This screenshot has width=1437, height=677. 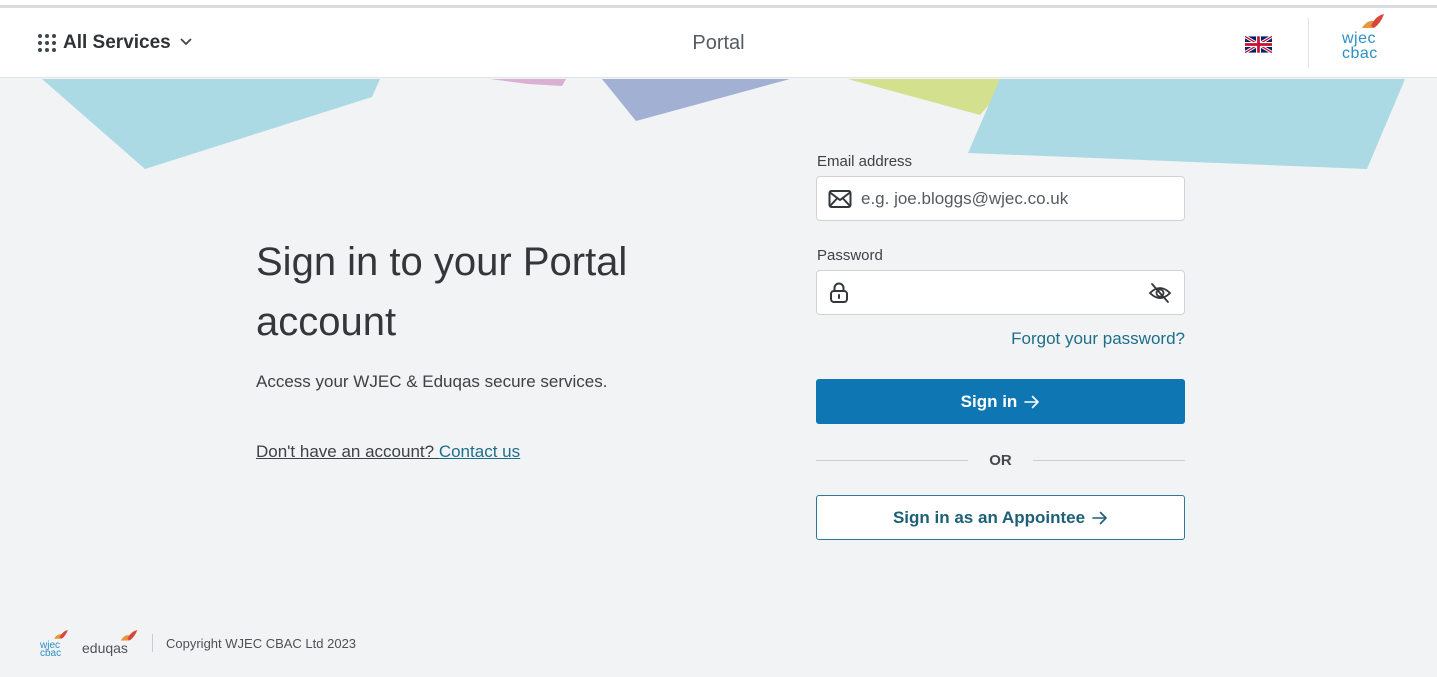 I want to click on password-label: Password, so click(x=850, y=255).